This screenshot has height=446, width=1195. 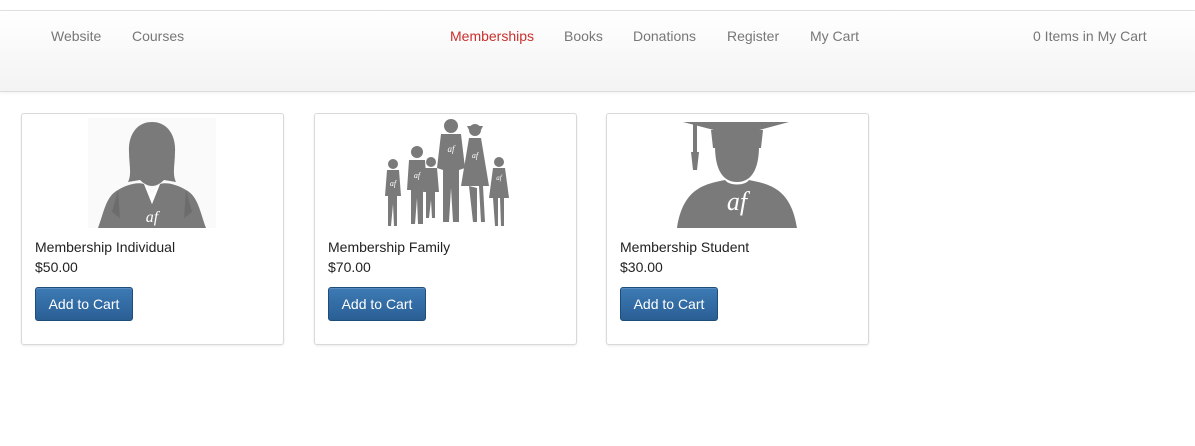 What do you see at coordinates (1090, 36) in the screenshot?
I see `cart-status-link: 0 Items in My Cart` at bounding box center [1090, 36].